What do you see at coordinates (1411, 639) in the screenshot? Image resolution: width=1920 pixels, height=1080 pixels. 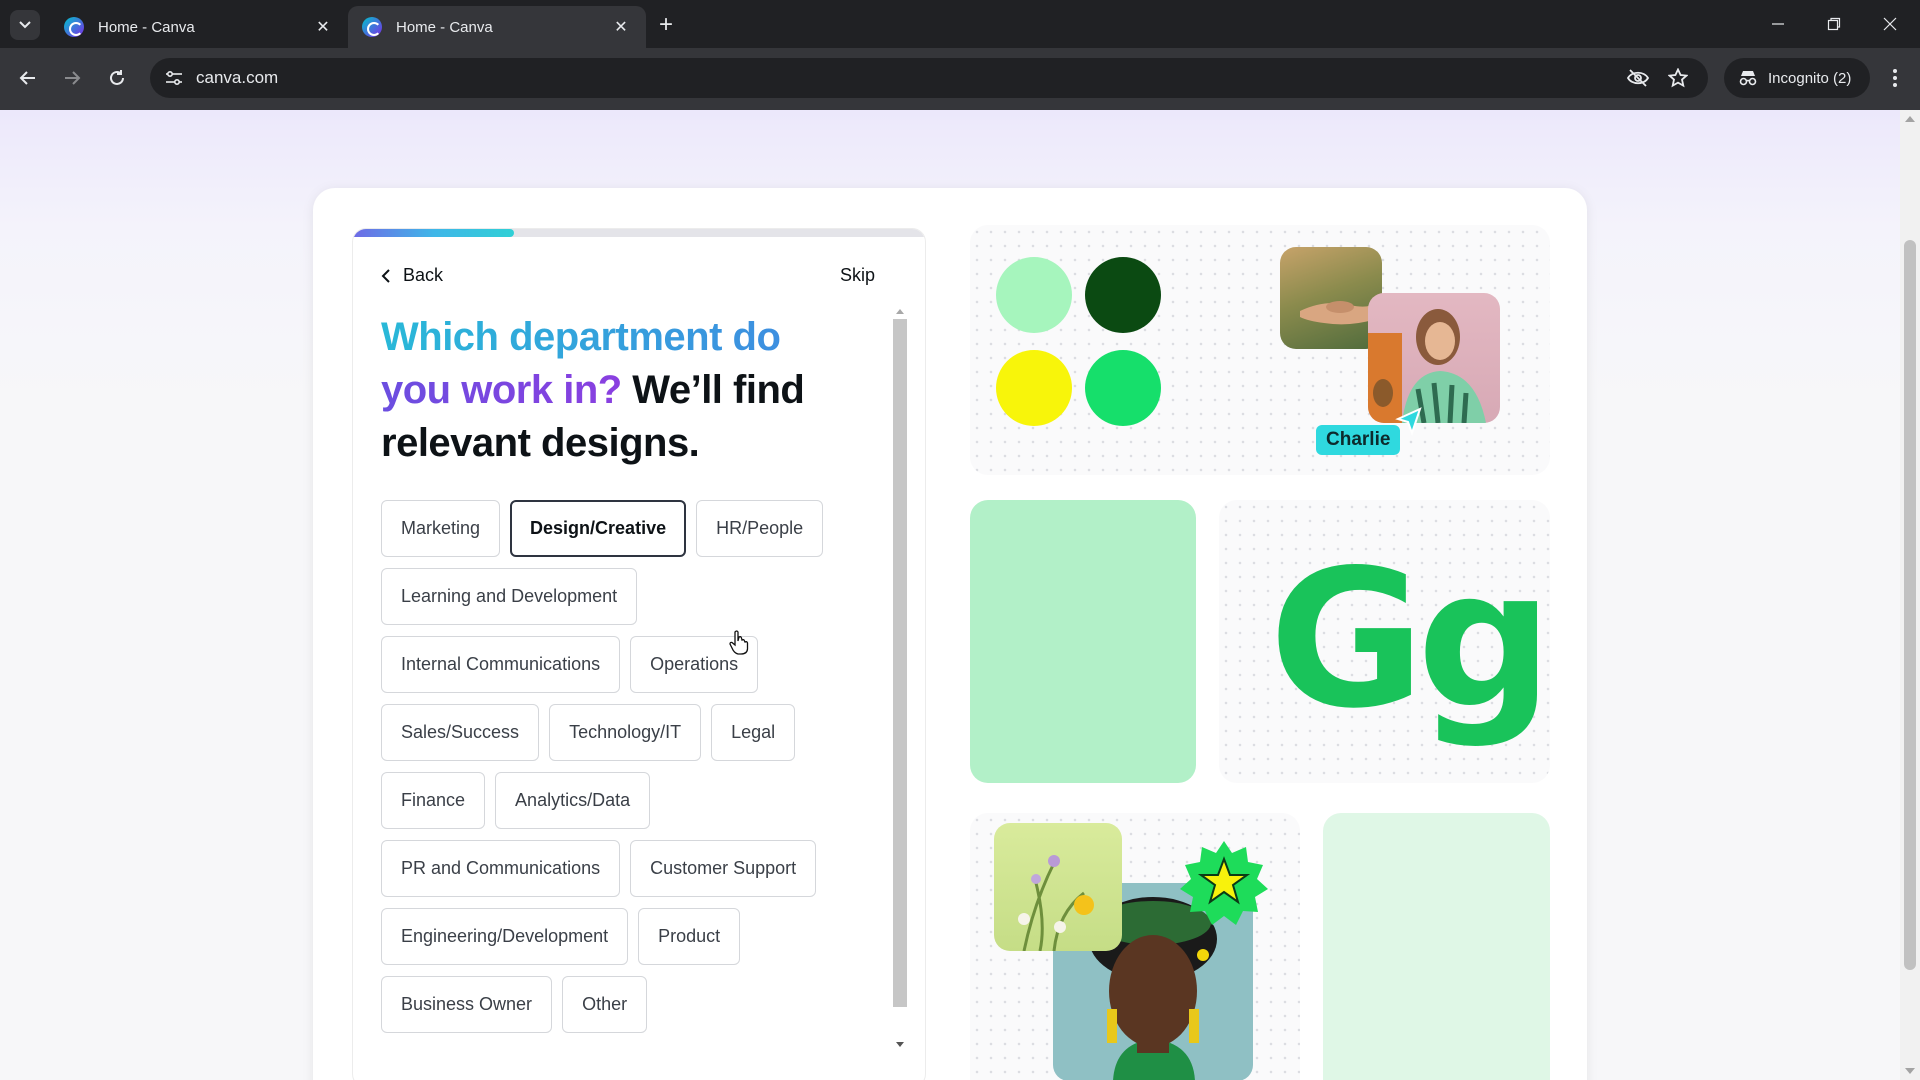 I see `font-sample: Gg` at bounding box center [1411, 639].